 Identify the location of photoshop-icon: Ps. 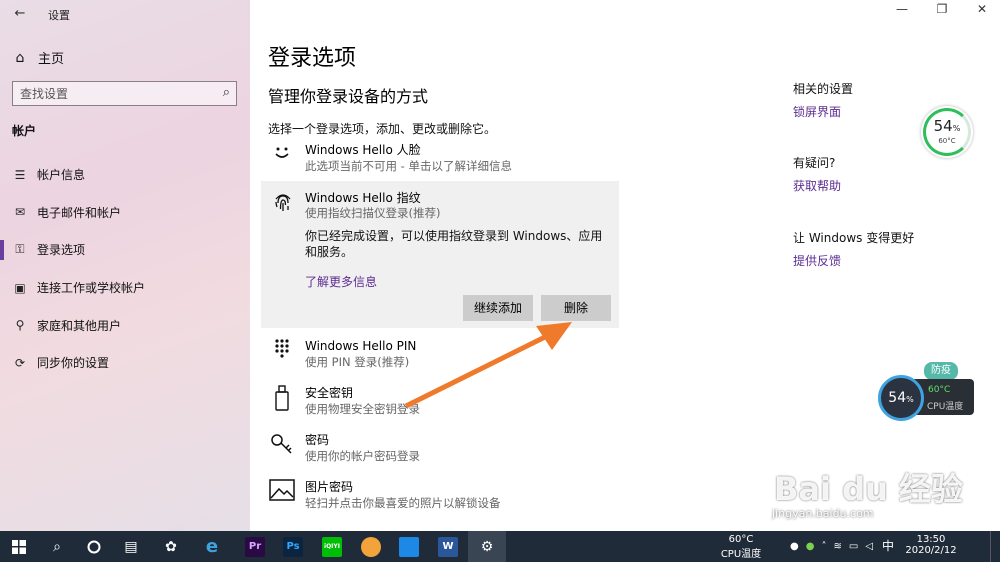
(293, 546).